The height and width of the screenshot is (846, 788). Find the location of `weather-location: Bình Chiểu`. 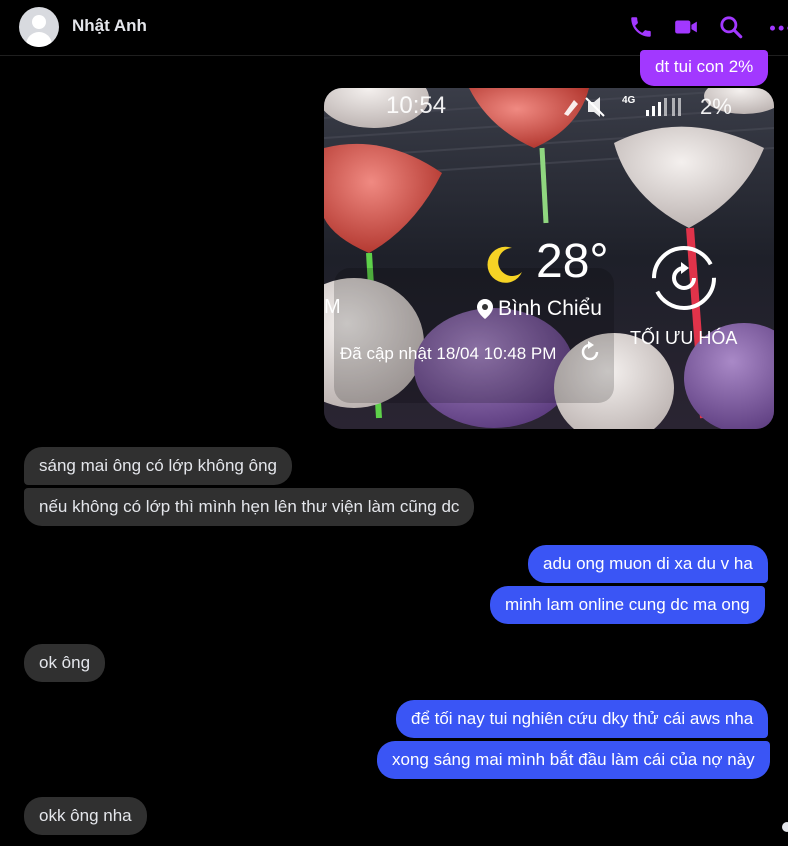

weather-location: Bình Chiểu is located at coordinates (550, 308).